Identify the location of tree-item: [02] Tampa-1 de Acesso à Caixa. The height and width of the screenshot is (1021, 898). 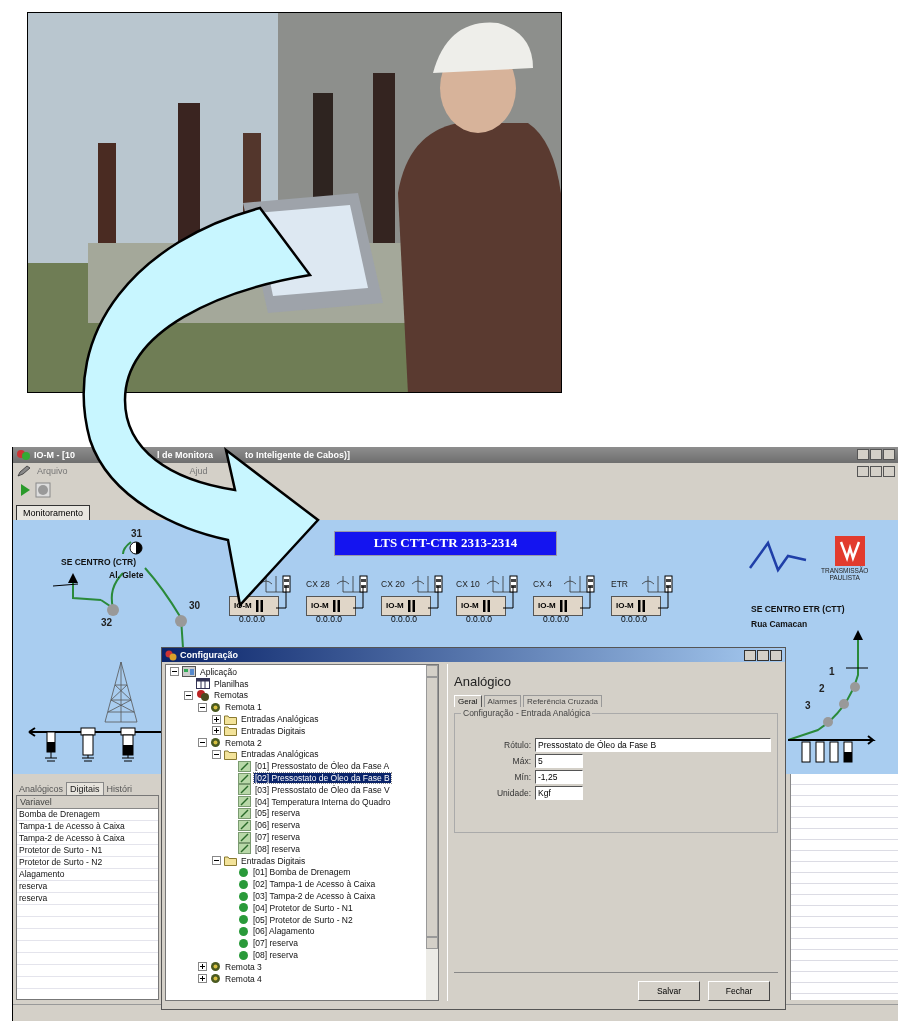
(314, 884).